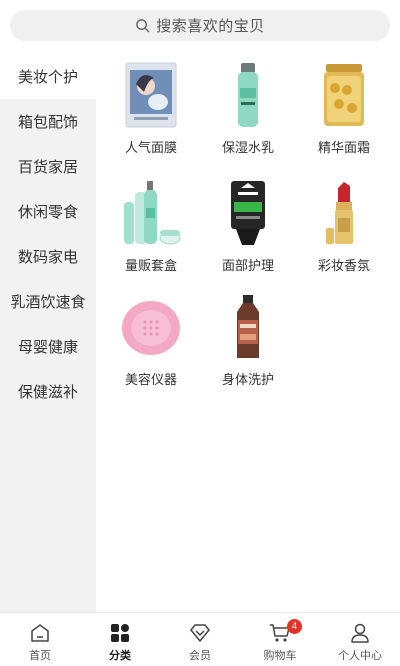 The height and width of the screenshot is (666, 400). What do you see at coordinates (200, 656) in the screenshot?
I see `tab-label: 会员` at bounding box center [200, 656].